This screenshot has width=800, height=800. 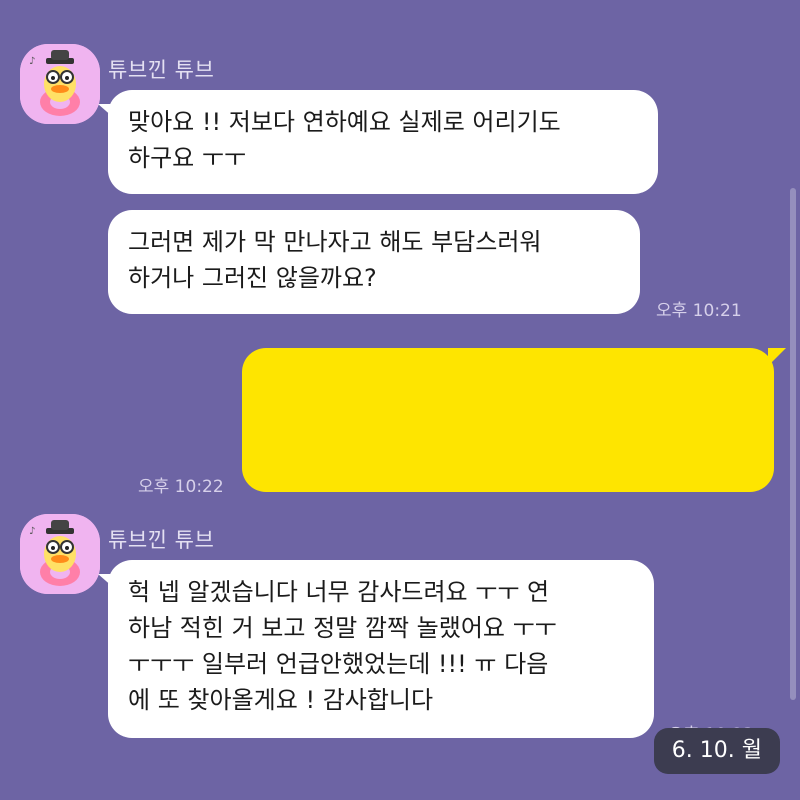 I want to click on message-timestamp: 오후 10:21, so click(x=699, y=311).